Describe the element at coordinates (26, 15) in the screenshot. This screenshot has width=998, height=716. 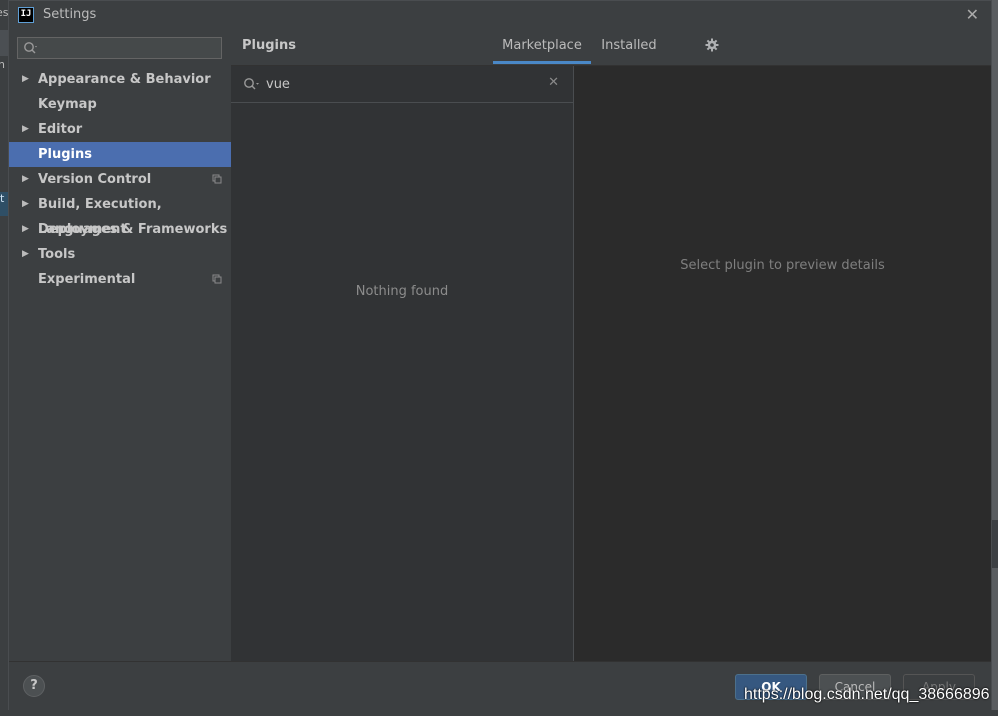
I see `intellij-logo-icon: IJ` at that location.